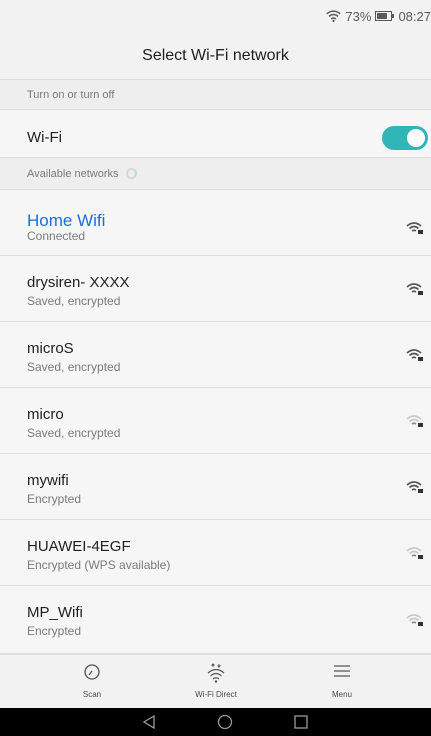  Describe the element at coordinates (215, 553) in the screenshot. I see `network-row: HUAWEI-4EGF Encrypted (WPS available)` at that location.